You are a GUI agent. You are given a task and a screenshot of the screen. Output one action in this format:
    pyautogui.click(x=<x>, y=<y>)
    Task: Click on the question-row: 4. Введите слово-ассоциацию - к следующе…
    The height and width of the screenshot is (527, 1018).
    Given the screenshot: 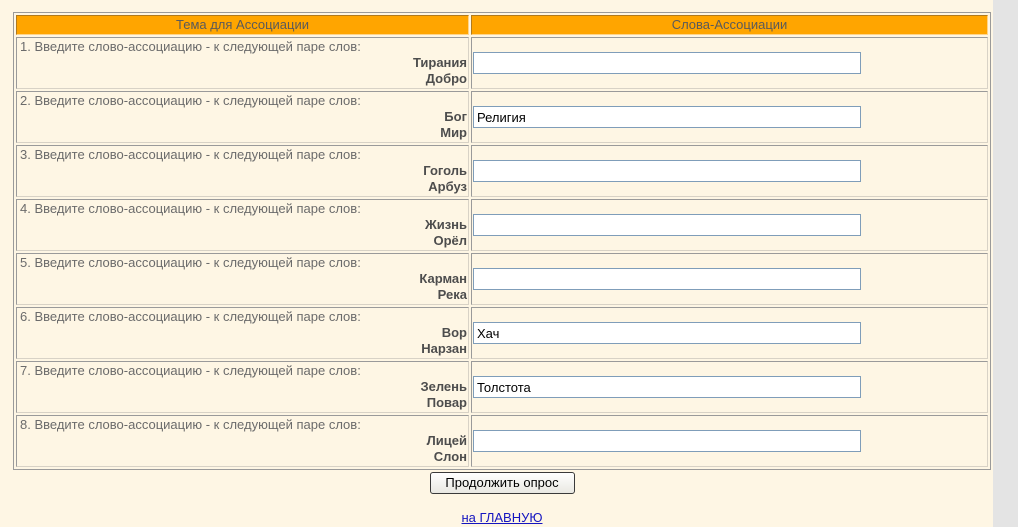 What is the action you would take?
    pyautogui.click(x=502, y=225)
    